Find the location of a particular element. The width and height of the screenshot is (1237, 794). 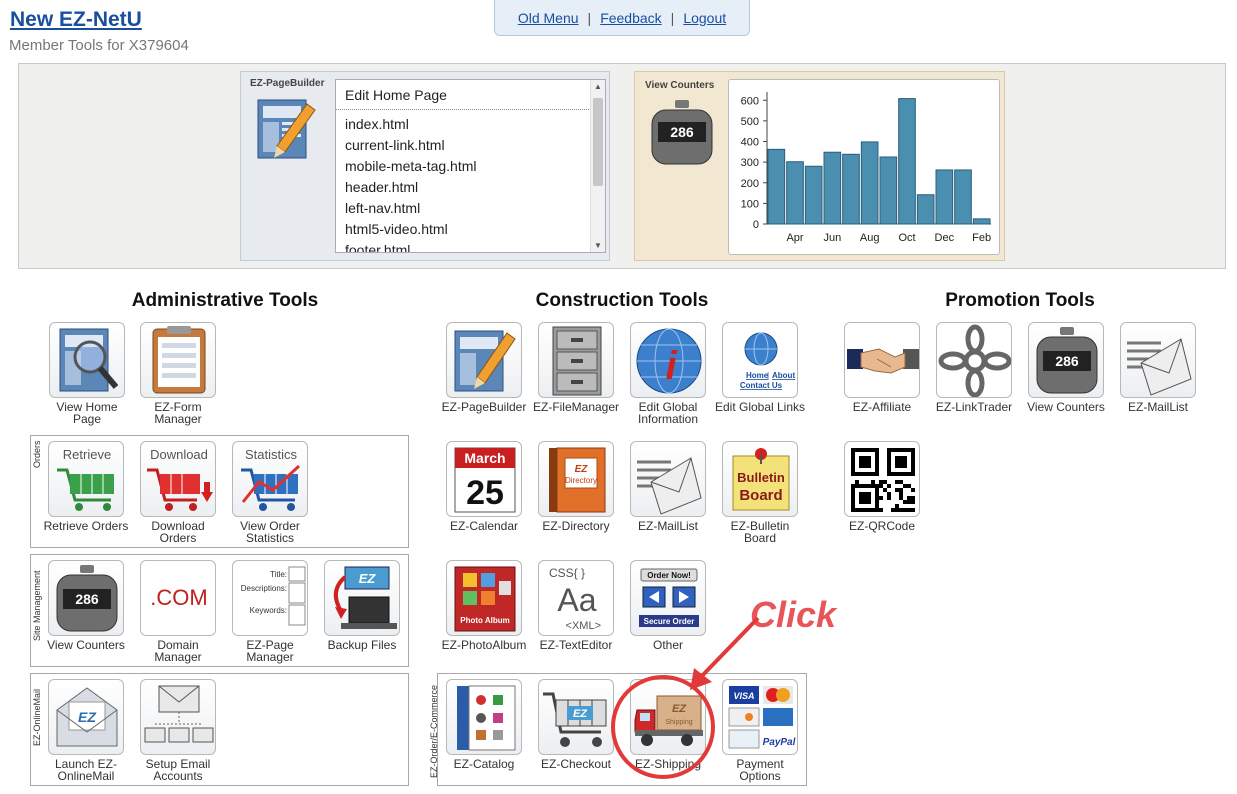

edit-home-page-item: Edit Home Page is located at coordinates (470, 95).